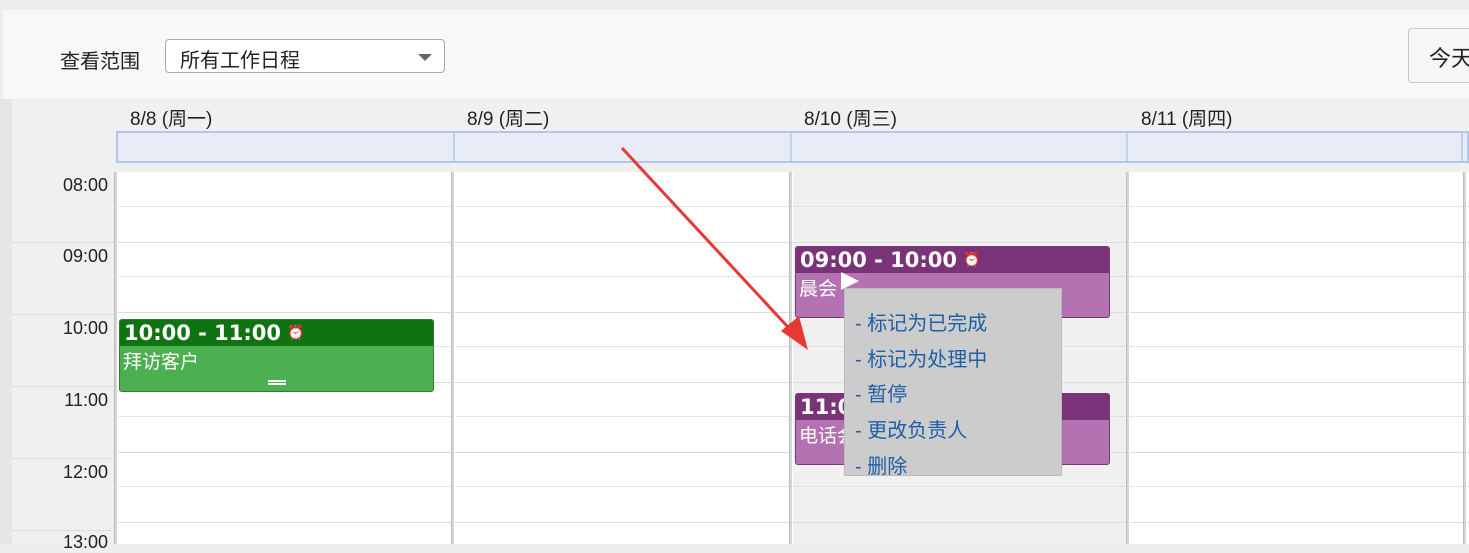 This screenshot has height=553, width=1469. Describe the element at coordinates (953, 468) in the screenshot. I see `menu-item-delete: - 删除` at that location.